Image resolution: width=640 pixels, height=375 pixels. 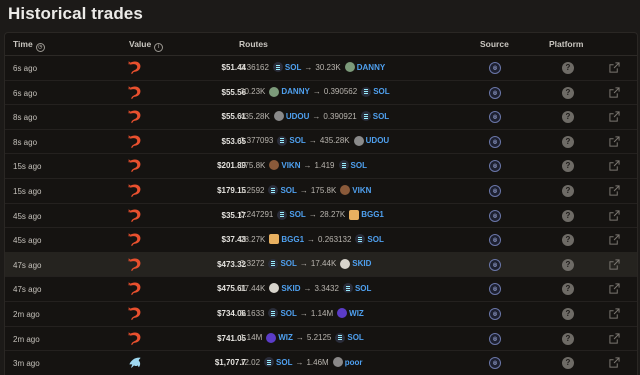 I want to click on route-out-token-link: SKID, so click(x=361, y=263).